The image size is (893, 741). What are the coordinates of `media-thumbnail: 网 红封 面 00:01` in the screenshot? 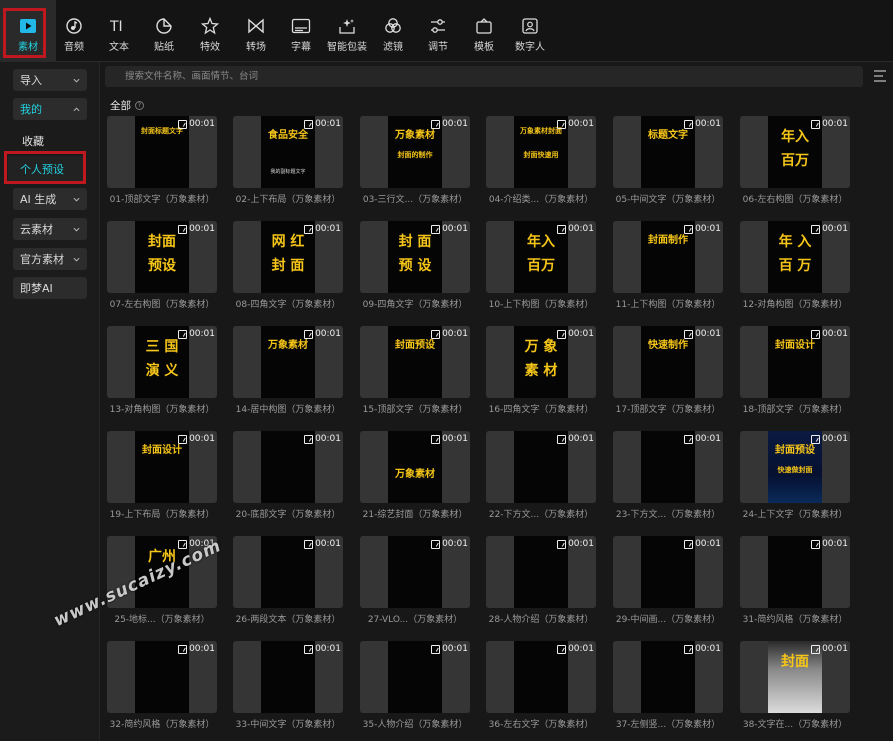 It's located at (288, 257).